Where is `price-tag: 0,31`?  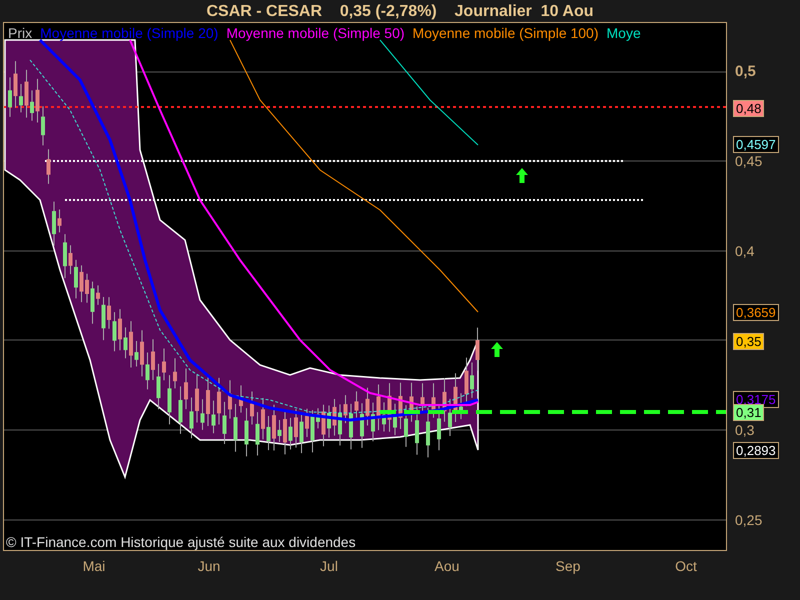
price-tag: 0,31 is located at coordinates (748, 413).